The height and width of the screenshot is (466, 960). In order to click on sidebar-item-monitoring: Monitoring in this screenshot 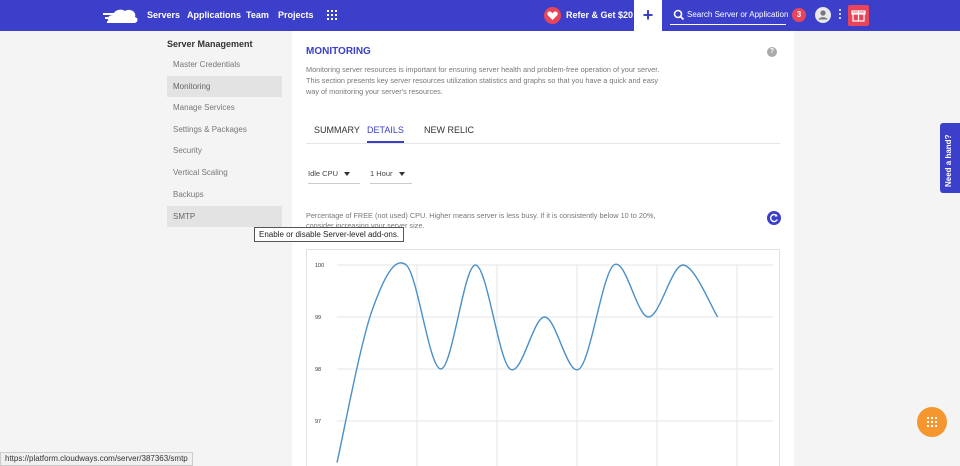, I will do `click(224, 86)`.